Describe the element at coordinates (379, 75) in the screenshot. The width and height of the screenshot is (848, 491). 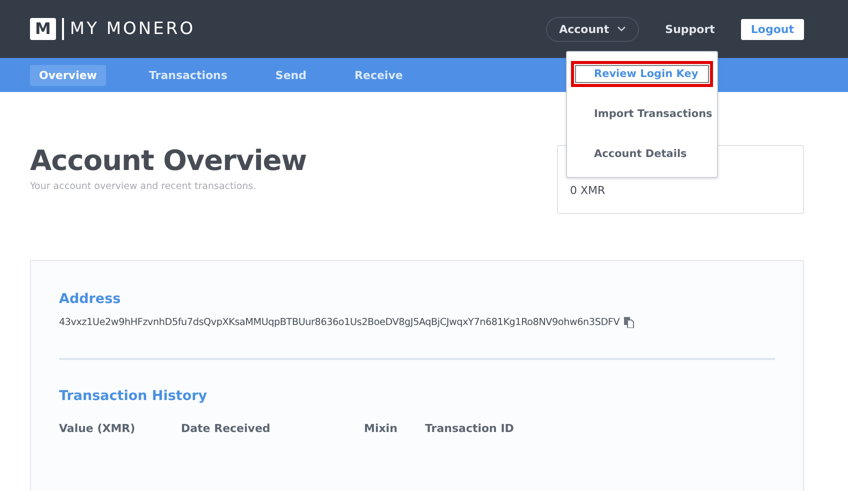
I see `nav-tab: Receive` at that location.